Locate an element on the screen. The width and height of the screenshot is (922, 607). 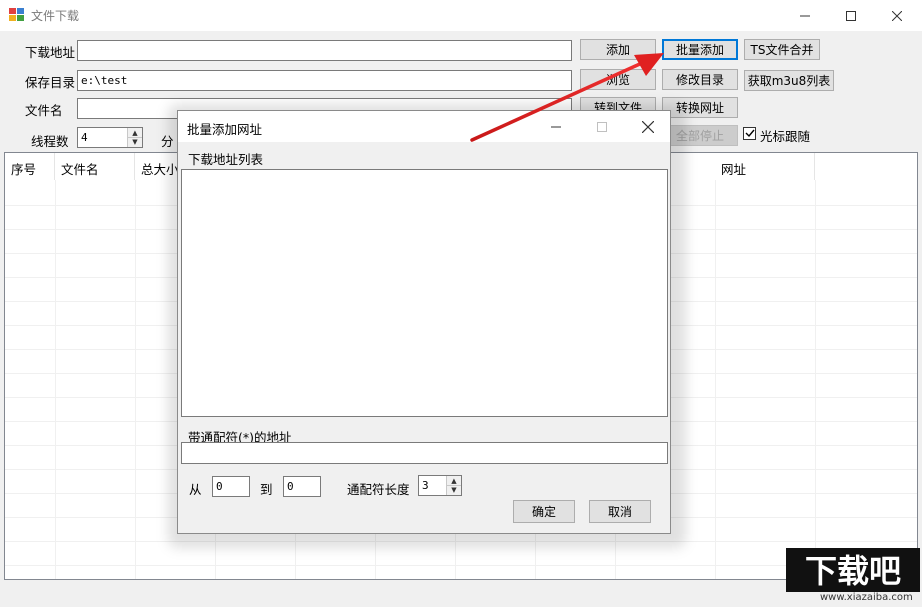
watermark: 下载吧 www.xiazaiba.com is located at coordinates (853, 576).